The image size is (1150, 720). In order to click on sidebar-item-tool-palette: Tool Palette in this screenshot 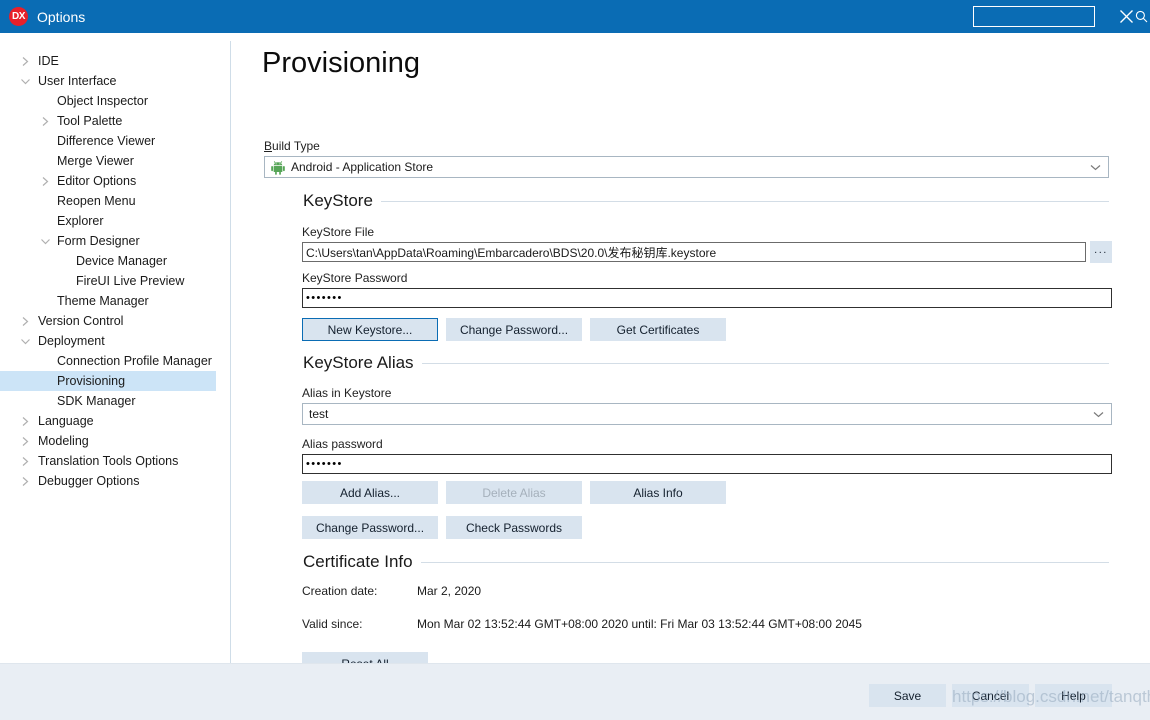, I will do `click(108, 121)`.